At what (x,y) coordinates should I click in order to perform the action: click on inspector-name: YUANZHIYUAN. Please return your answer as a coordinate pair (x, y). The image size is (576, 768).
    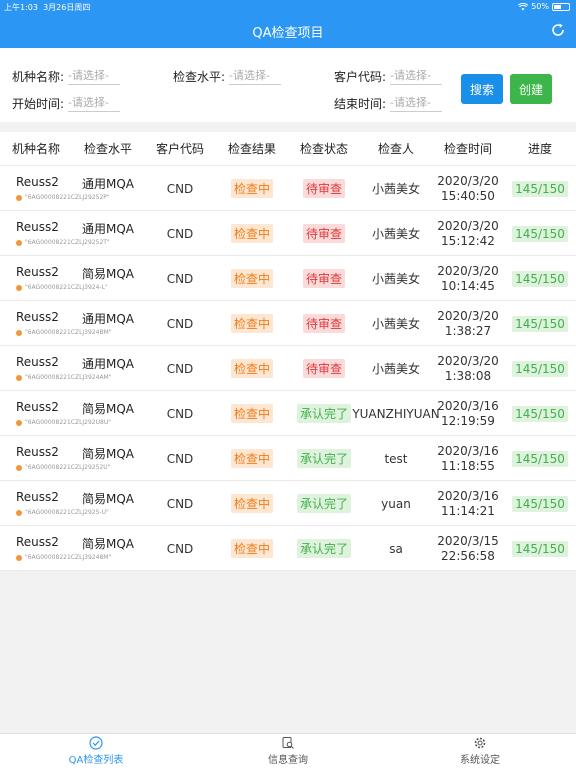
    Looking at the image, I should click on (396, 413).